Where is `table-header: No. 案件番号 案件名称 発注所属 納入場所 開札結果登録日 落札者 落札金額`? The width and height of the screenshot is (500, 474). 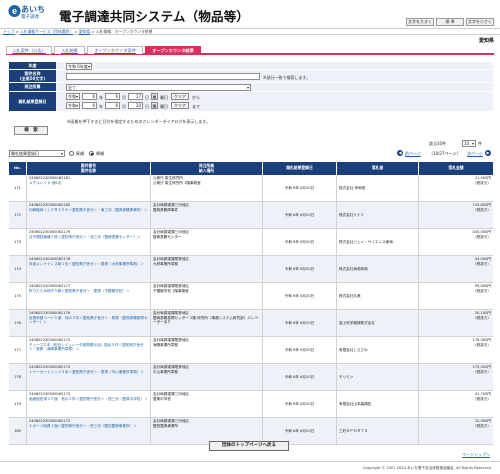
table-header: No. 案件番号 案件名称 発注所属 納入場所 開札結果登録日 落札者 落札金額 is located at coordinates (251, 168).